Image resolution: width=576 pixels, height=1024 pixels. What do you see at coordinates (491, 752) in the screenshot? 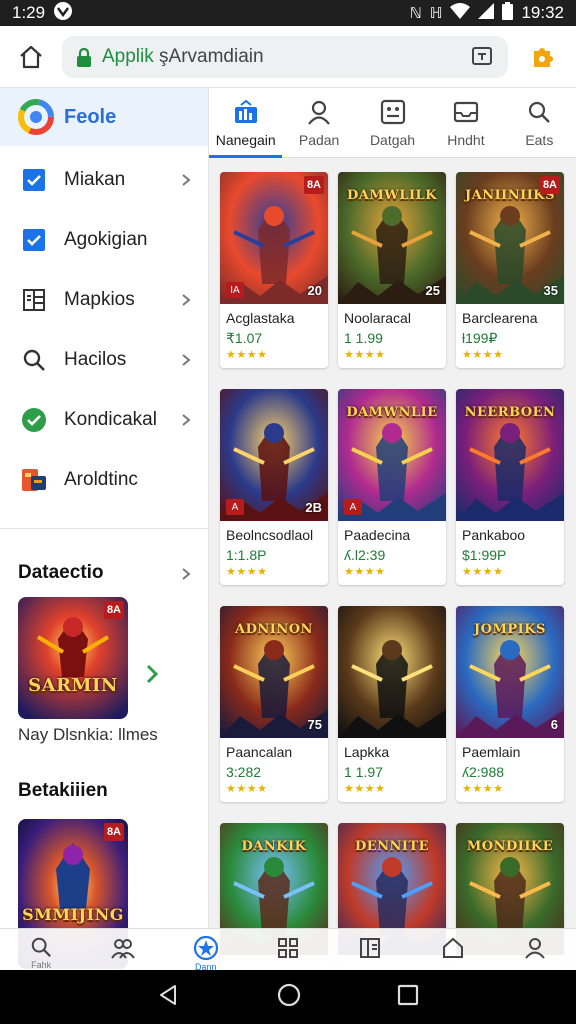
I see `app-card-name: Paemlain` at bounding box center [491, 752].